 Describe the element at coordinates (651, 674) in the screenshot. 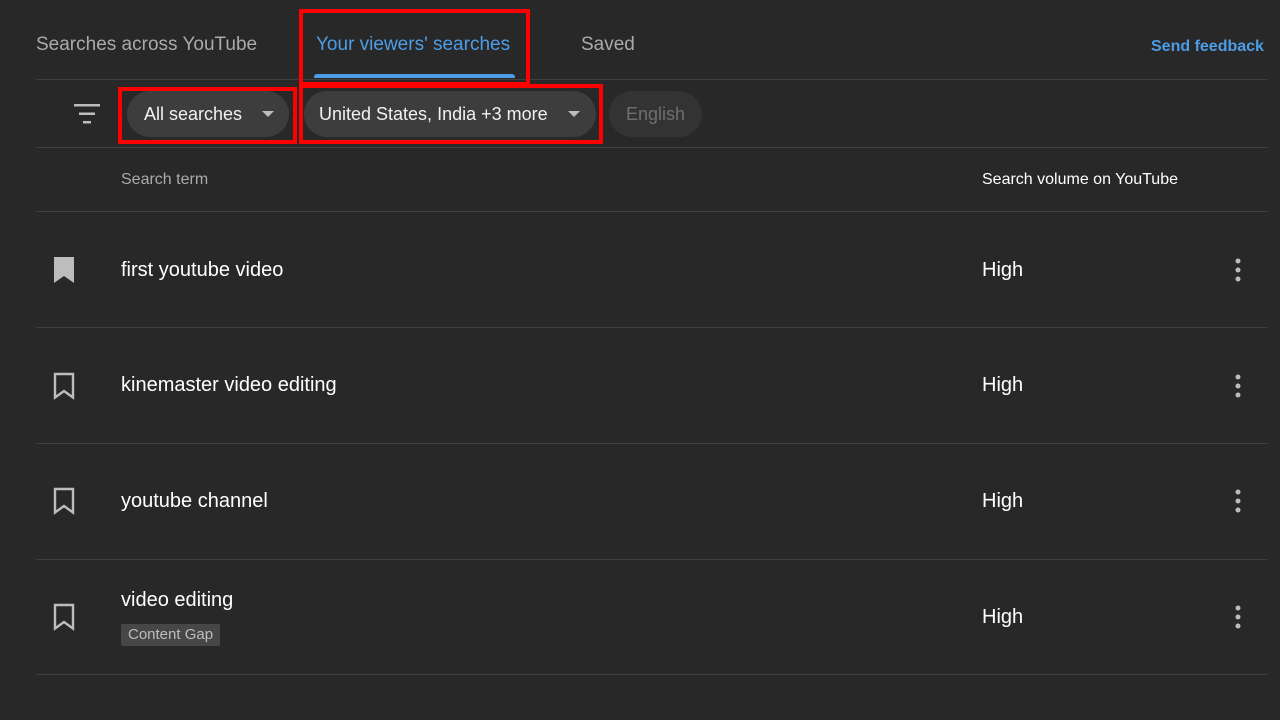

I see `row-divider` at that location.